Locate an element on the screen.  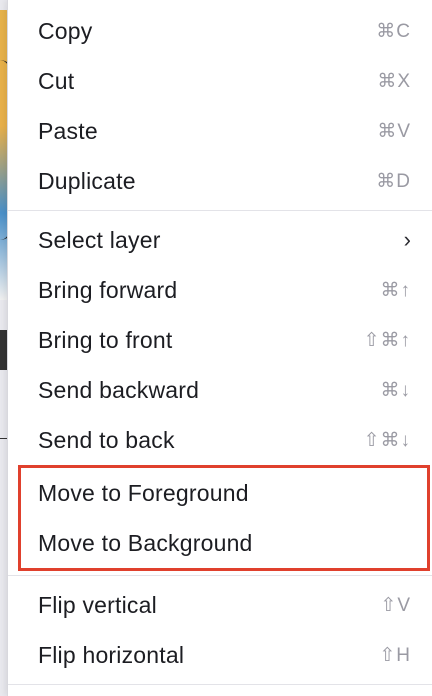
menu-item-send-to-back: Send to back ⇧⌘↓ is located at coordinates (220, 440).